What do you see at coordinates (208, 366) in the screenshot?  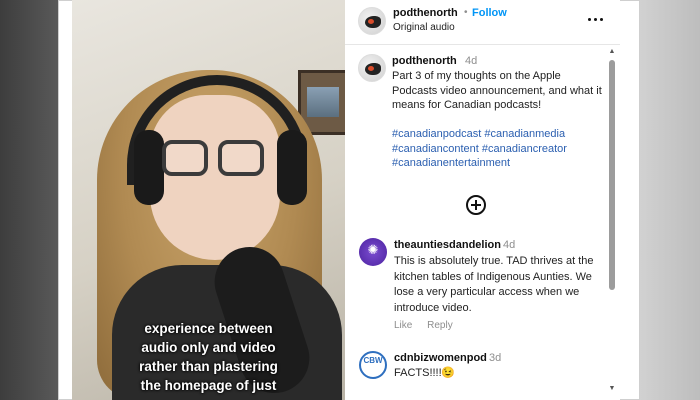 I see `video-caption-line: rather than plastering` at bounding box center [208, 366].